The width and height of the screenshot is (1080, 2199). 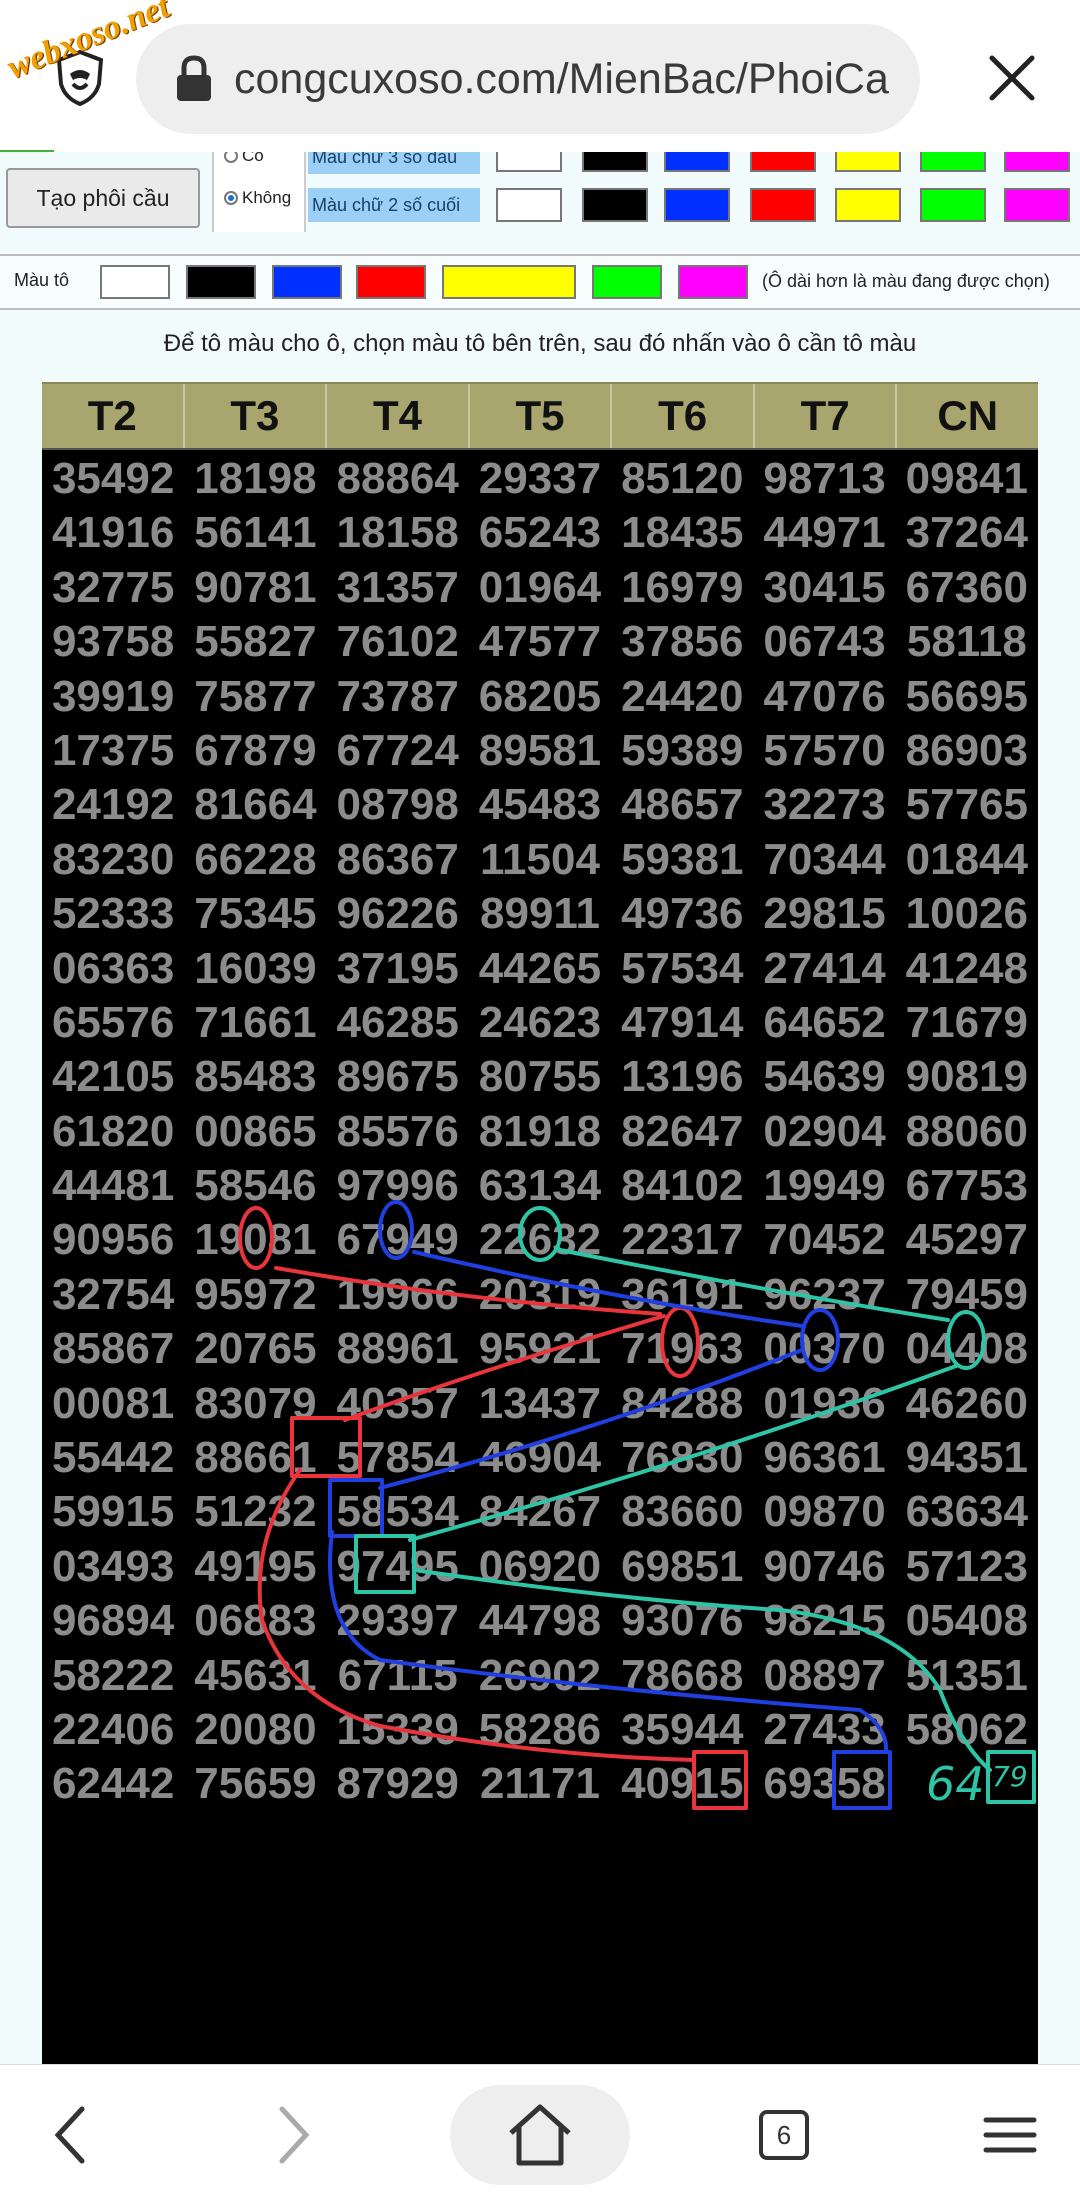 I want to click on number-cell: 30415, so click(x=824, y=588).